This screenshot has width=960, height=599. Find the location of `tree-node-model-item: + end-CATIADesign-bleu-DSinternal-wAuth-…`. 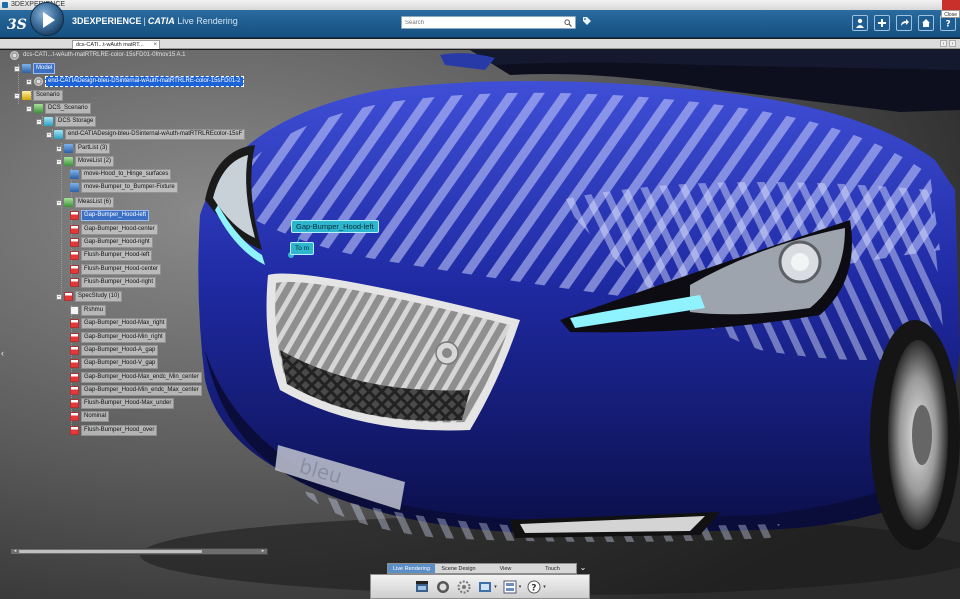

tree-node-model-item: + end-CATIADesign-bleu-DSinternal-wAuth-… is located at coordinates (135, 81).